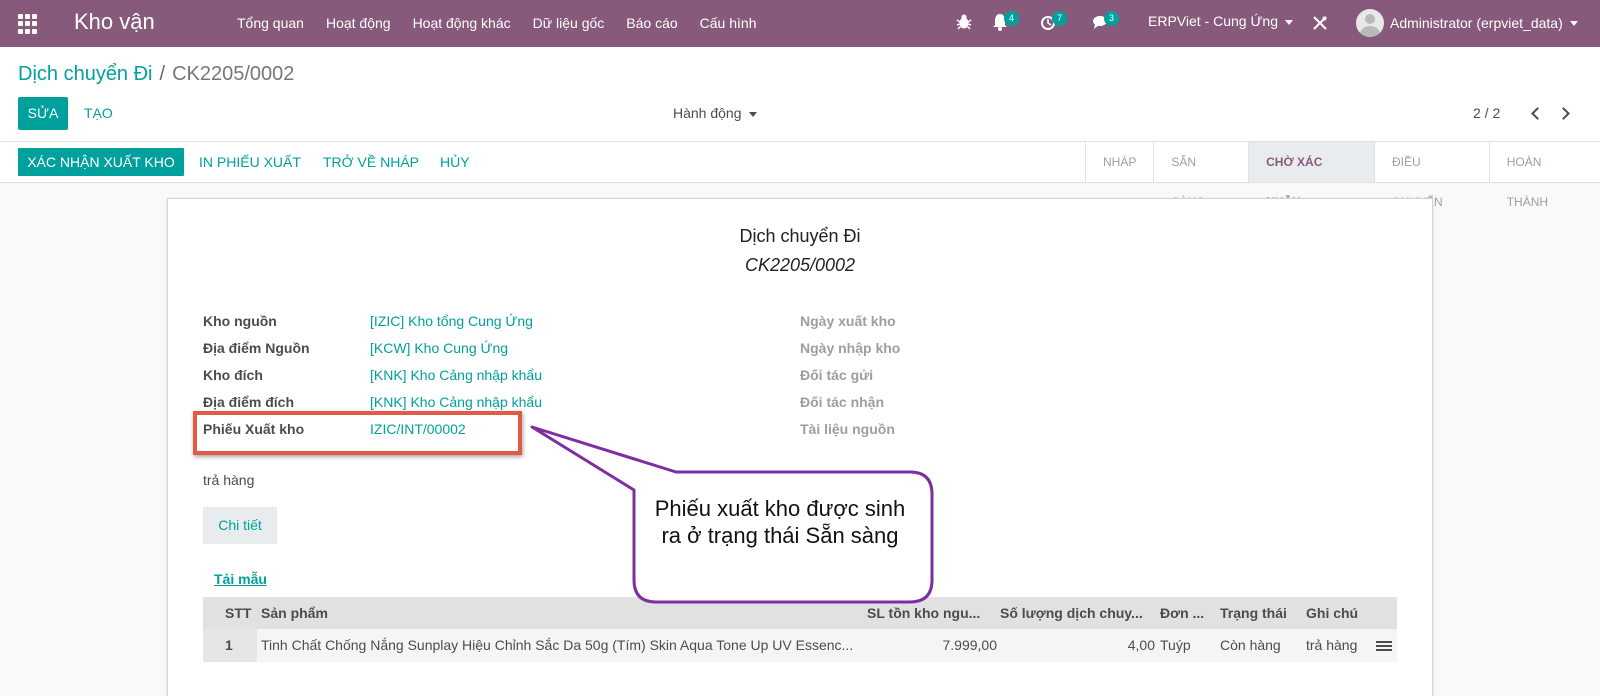  Describe the element at coordinates (114, 21) in the screenshot. I see `app-title: Kho vận` at that location.